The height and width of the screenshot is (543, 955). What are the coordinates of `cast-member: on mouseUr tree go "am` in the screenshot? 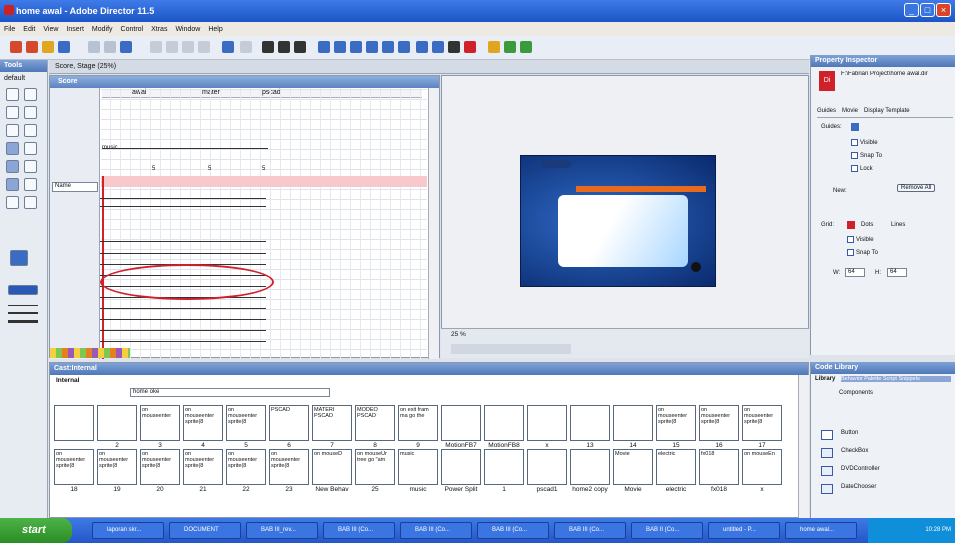 It's located at (375, 467).